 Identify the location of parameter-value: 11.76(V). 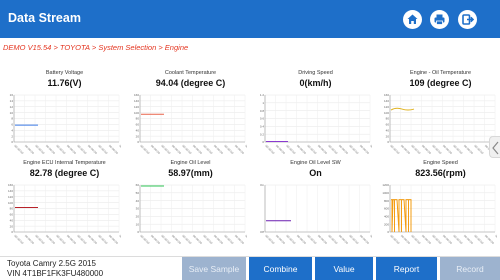
(64, 83).